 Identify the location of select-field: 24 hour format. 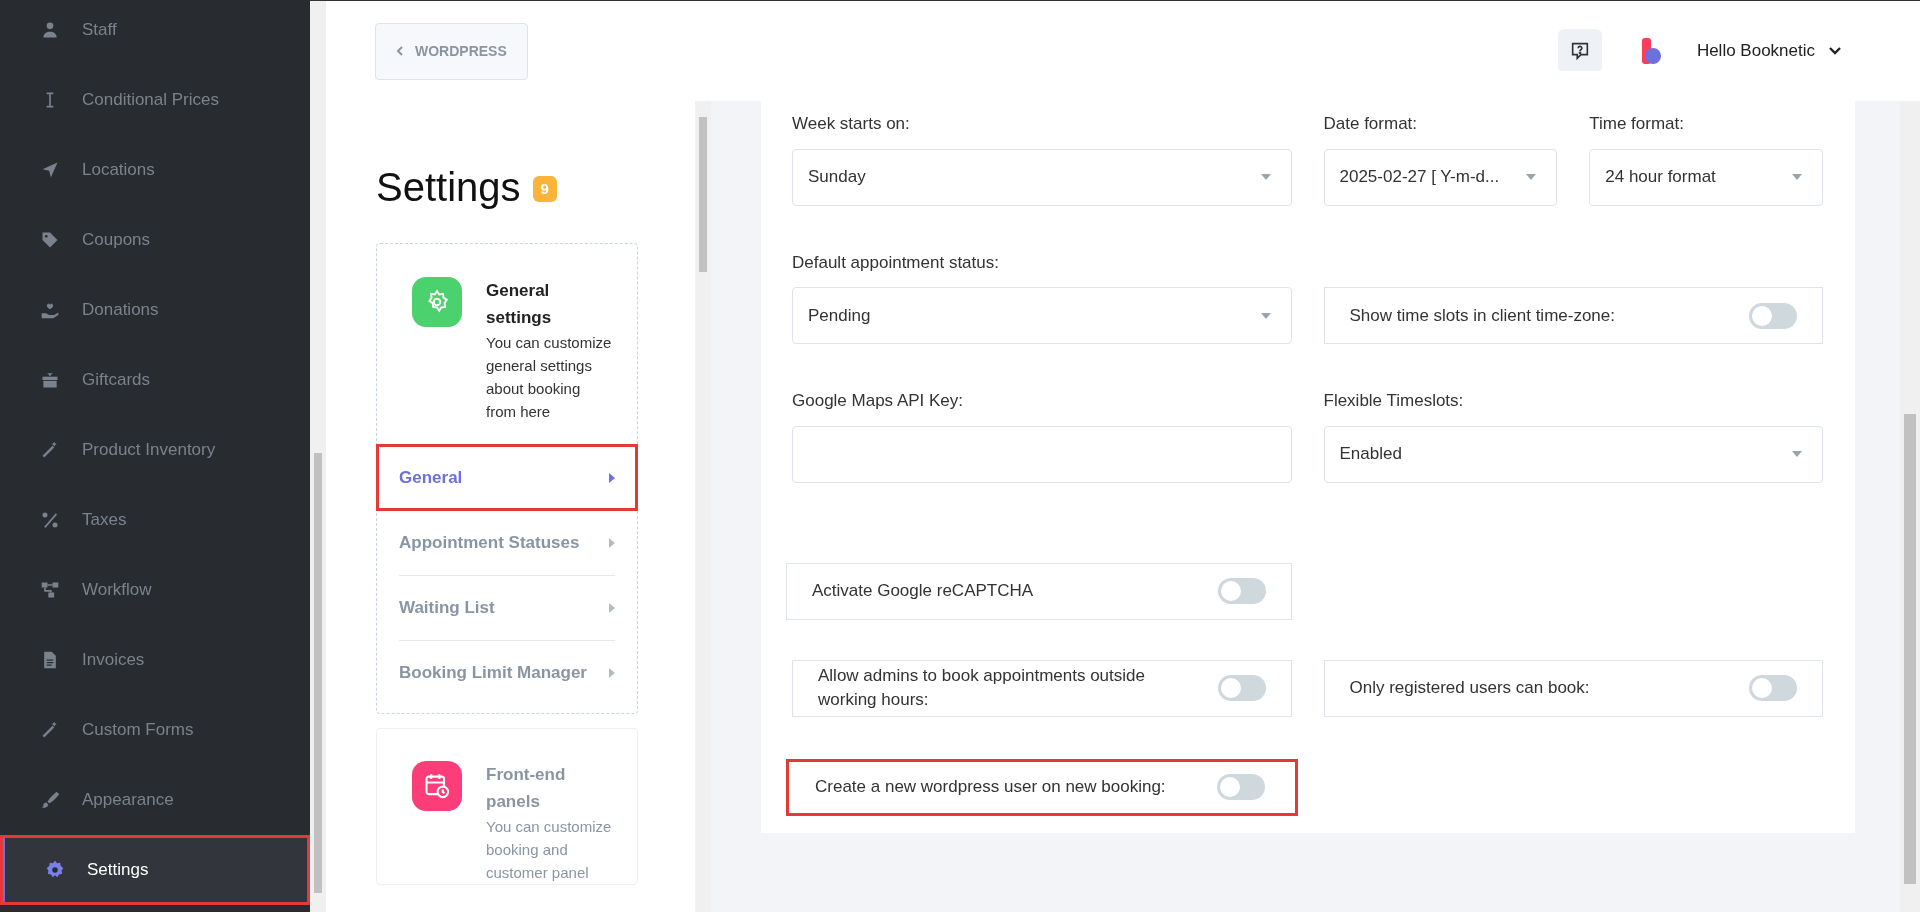
(1706, 177).